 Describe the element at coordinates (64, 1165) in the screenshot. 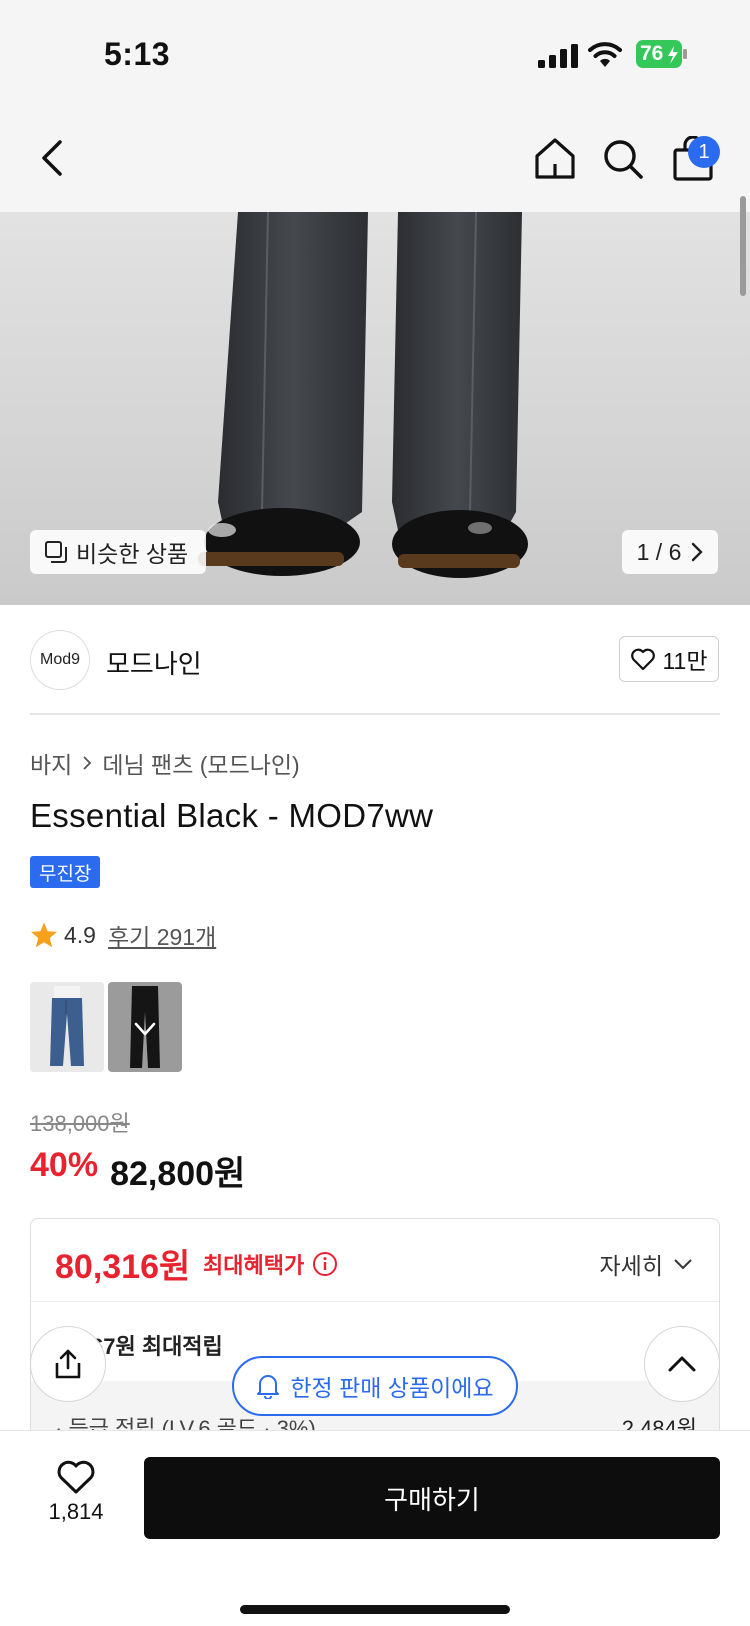

I see `discount-rate: 40%` at that location.